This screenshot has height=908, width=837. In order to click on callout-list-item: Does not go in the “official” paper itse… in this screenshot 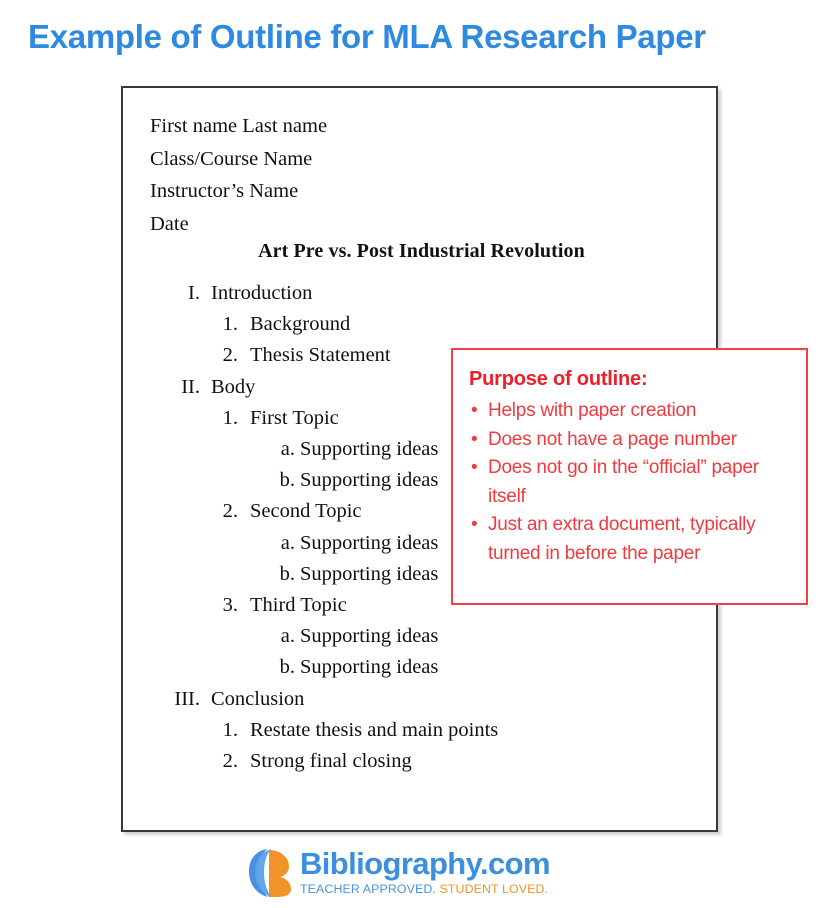, I will do `click(630, 482)`.